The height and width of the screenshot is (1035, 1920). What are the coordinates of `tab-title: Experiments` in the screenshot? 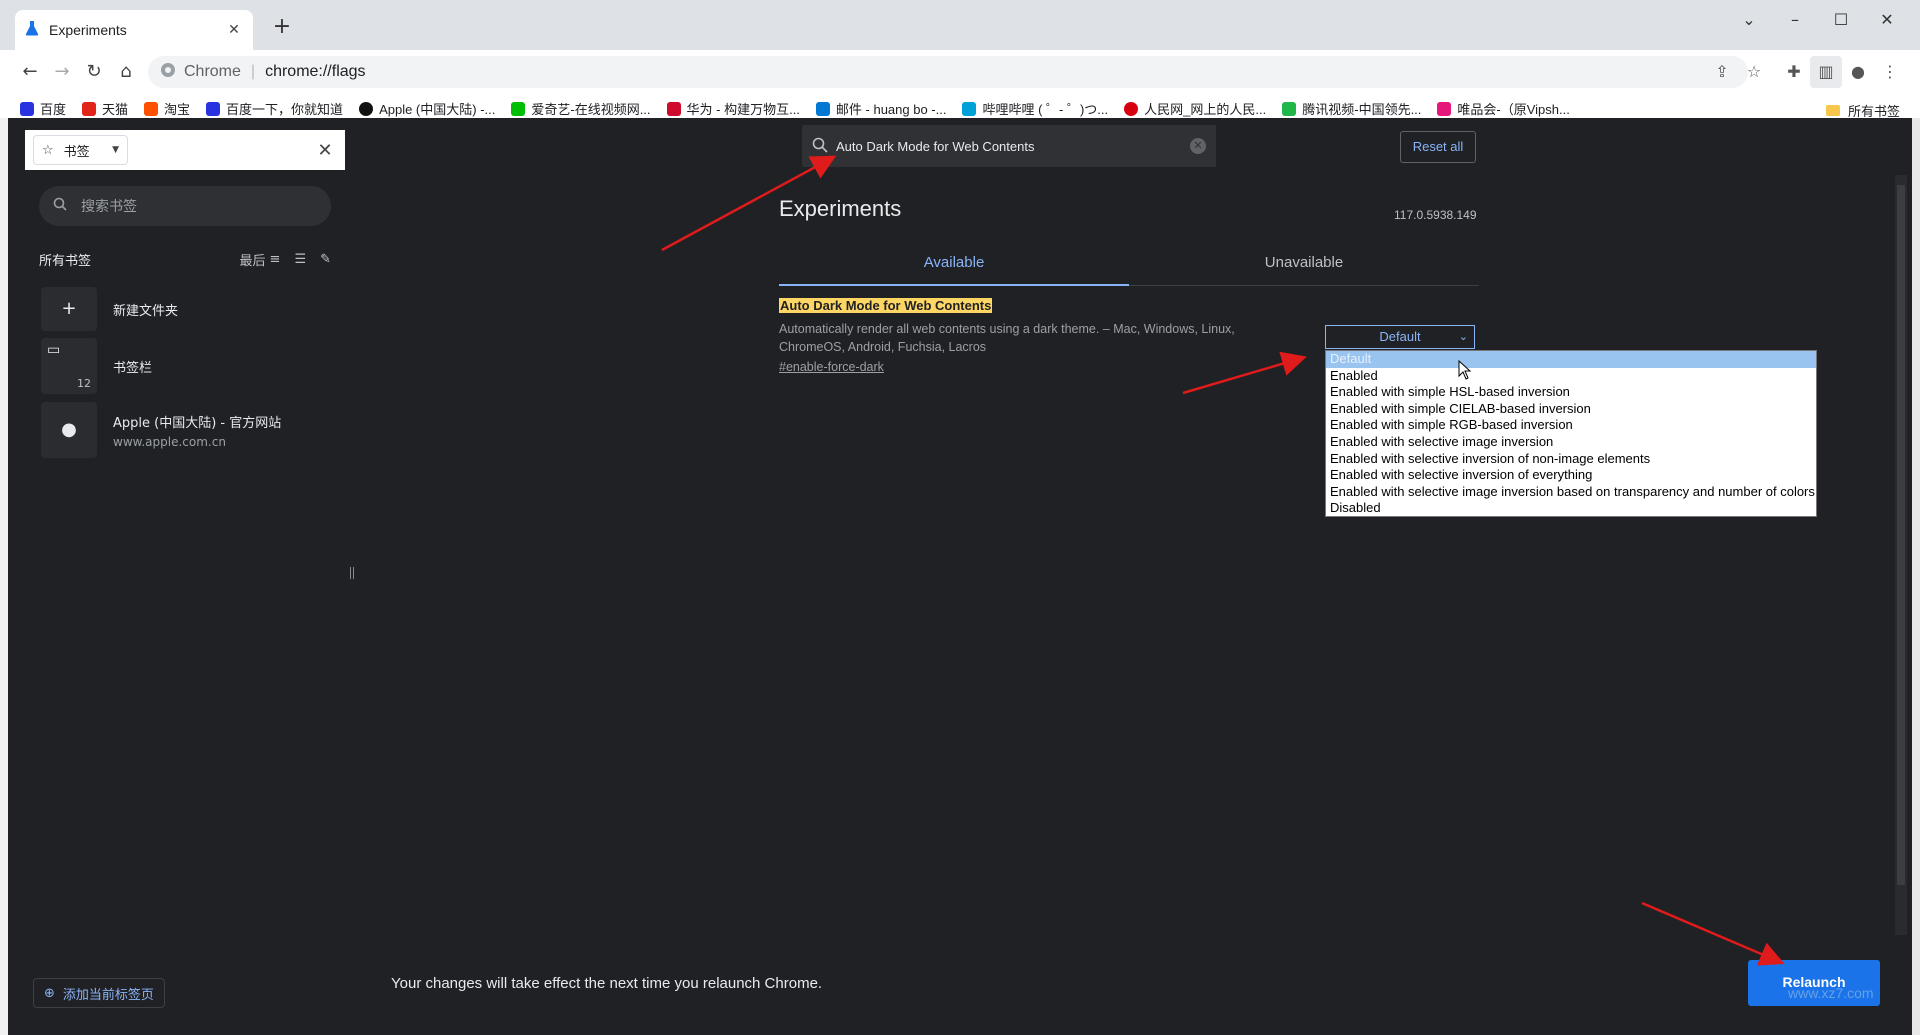 It's located at (88, 30).